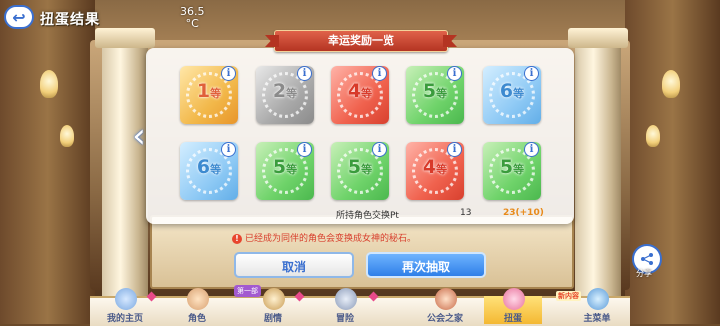 The width and height of the screenshot is (720, 326). I want to click on nav-item-adventure: 冒险, so click(345, 306).